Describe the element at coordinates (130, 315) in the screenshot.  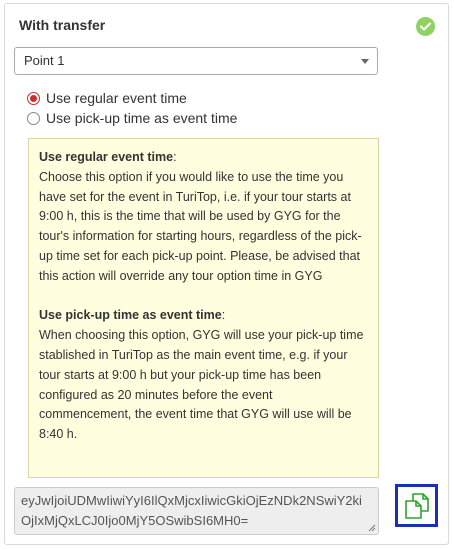
I see `help-pickup-heading: Use pick-up time as event time` at that location.